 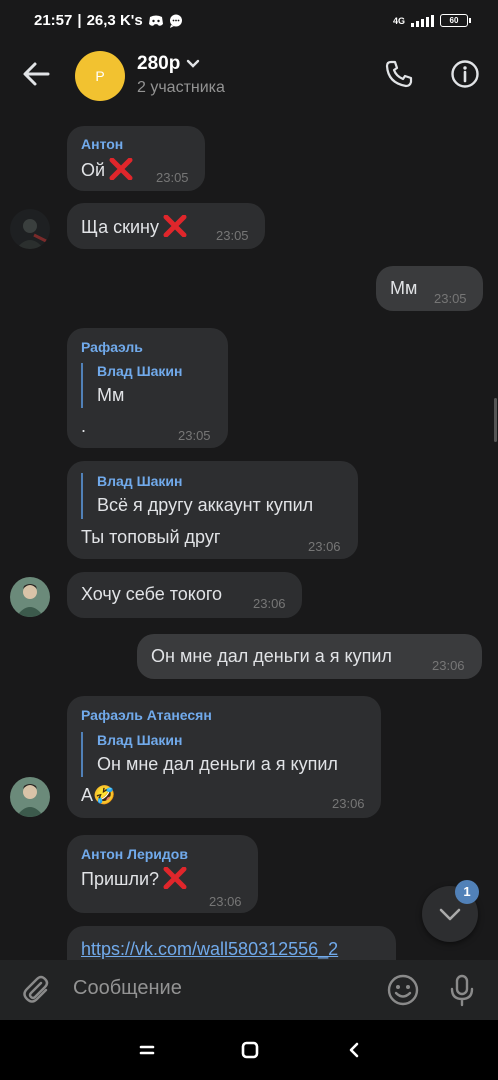 What do you see at coordinates (84, 426) in the screenshot?
I see `message-text: .` at bounding box center [84, 426].